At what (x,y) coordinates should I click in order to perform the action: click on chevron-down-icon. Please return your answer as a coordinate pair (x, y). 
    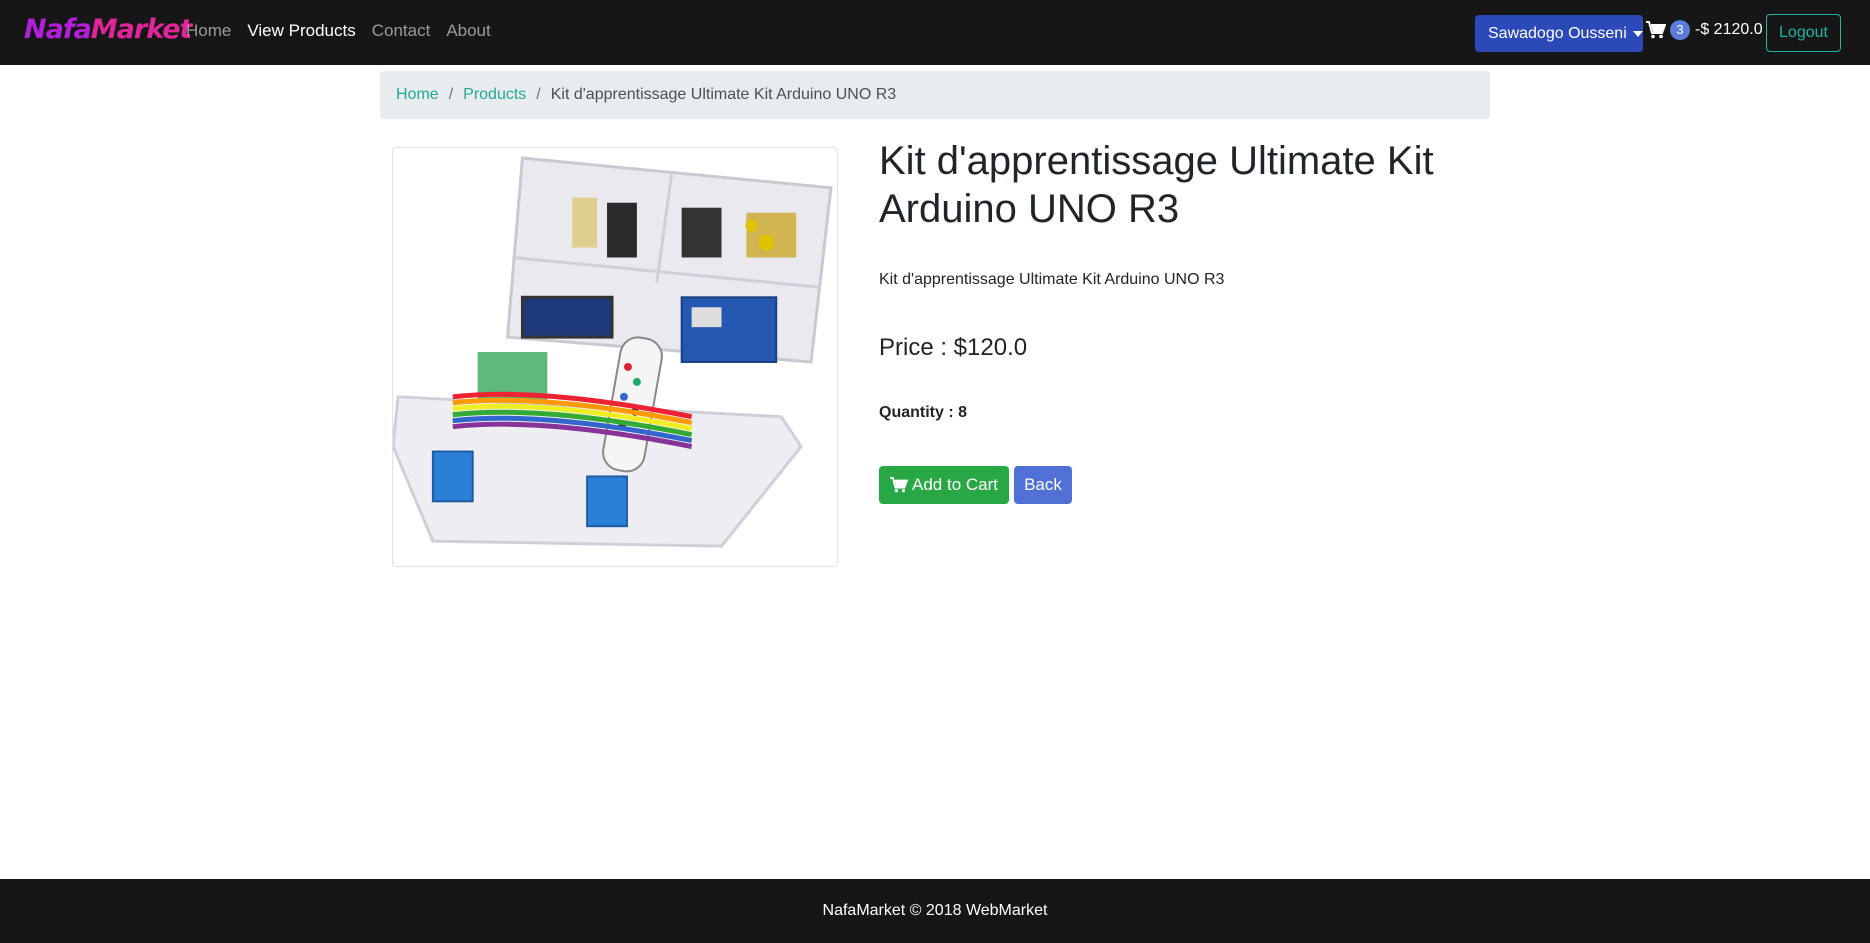
    Looking at the image, I should click on (1637, 33).